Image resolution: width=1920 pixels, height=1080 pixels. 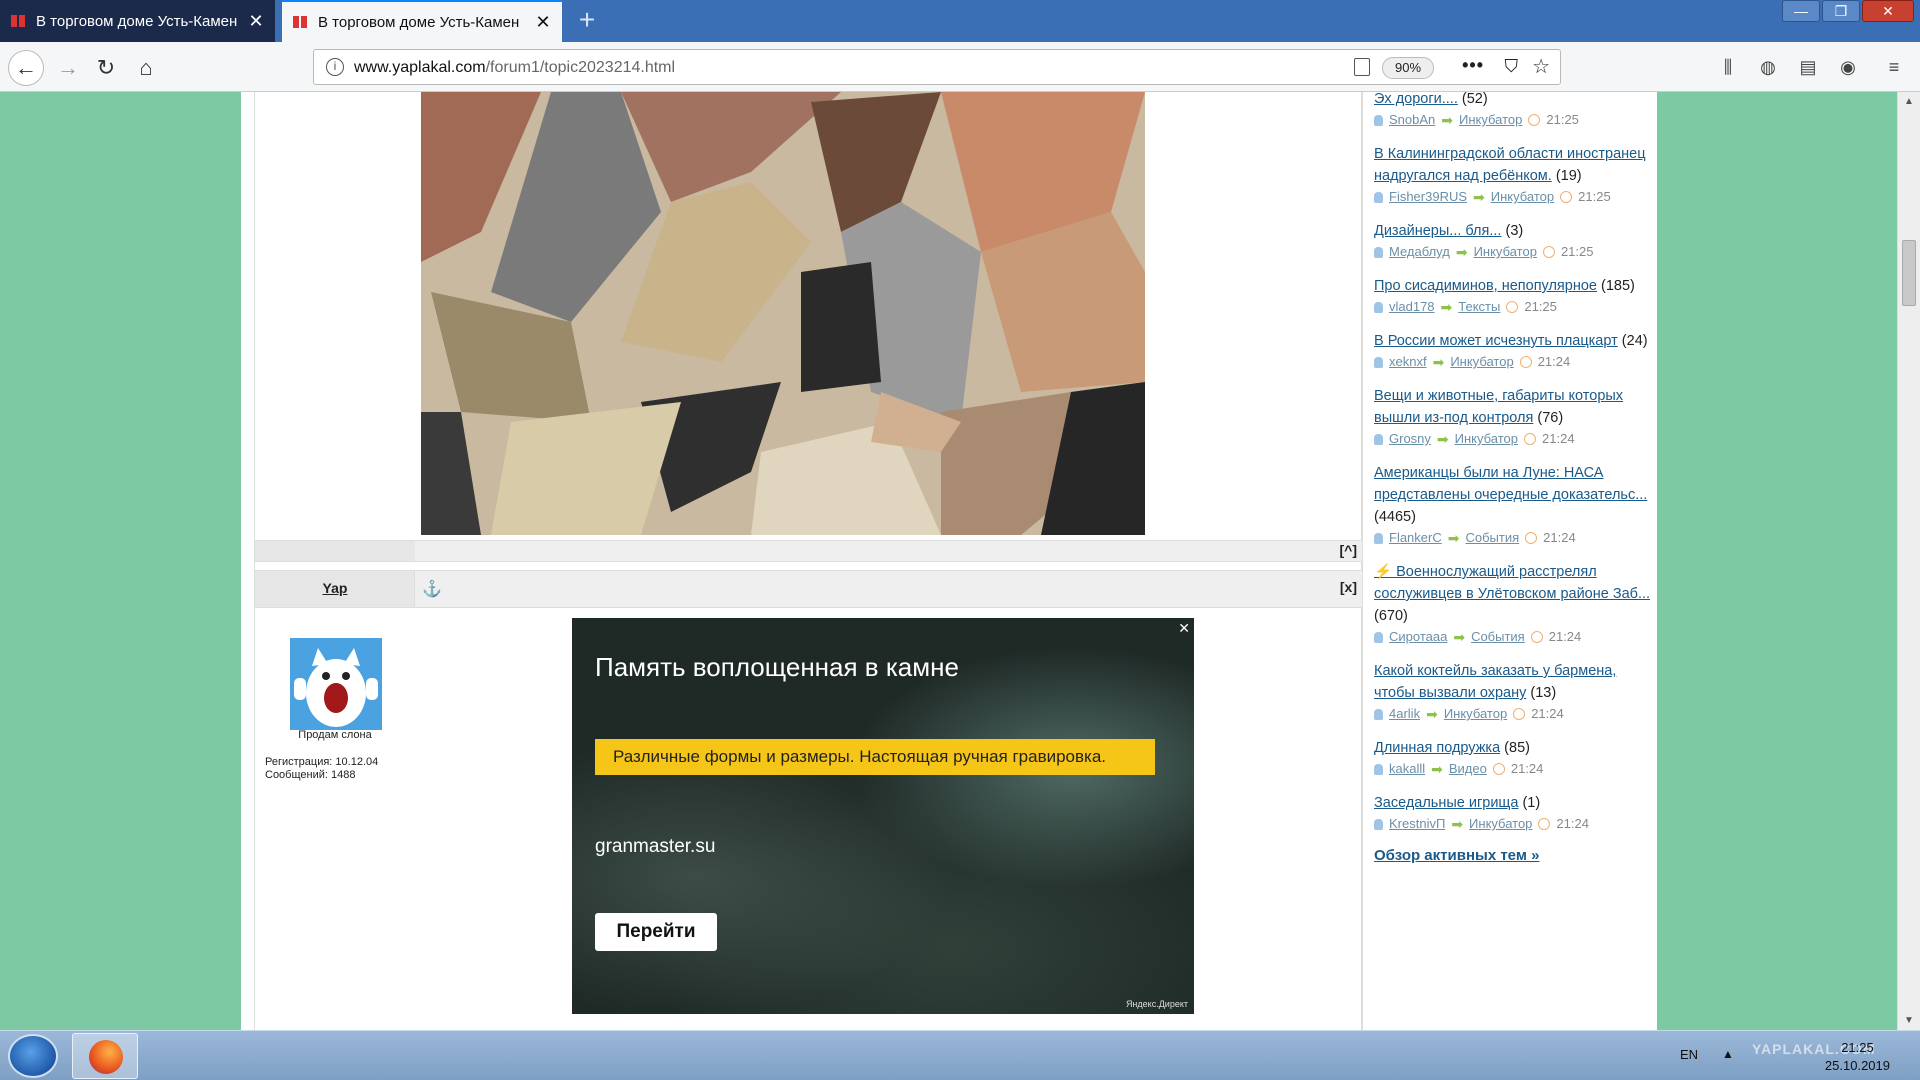 What do you see at coordinates (1848, 67) in the screenshot?
I see `account-icon: ◉` at bounding box center [1848, 67].